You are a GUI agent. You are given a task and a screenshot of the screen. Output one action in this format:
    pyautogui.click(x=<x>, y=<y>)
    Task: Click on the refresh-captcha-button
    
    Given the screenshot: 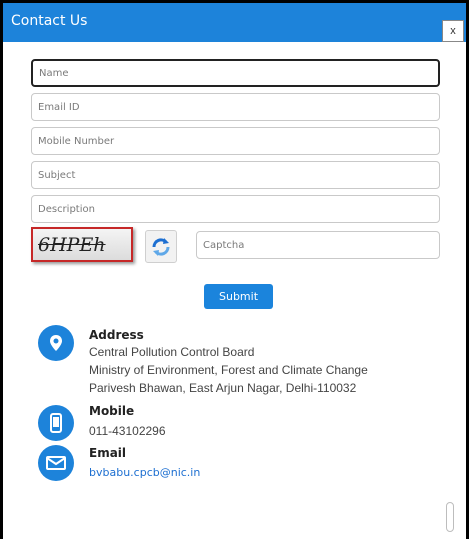 What is the action you would take?
    pyautogui.click(x=161, y=246)
    